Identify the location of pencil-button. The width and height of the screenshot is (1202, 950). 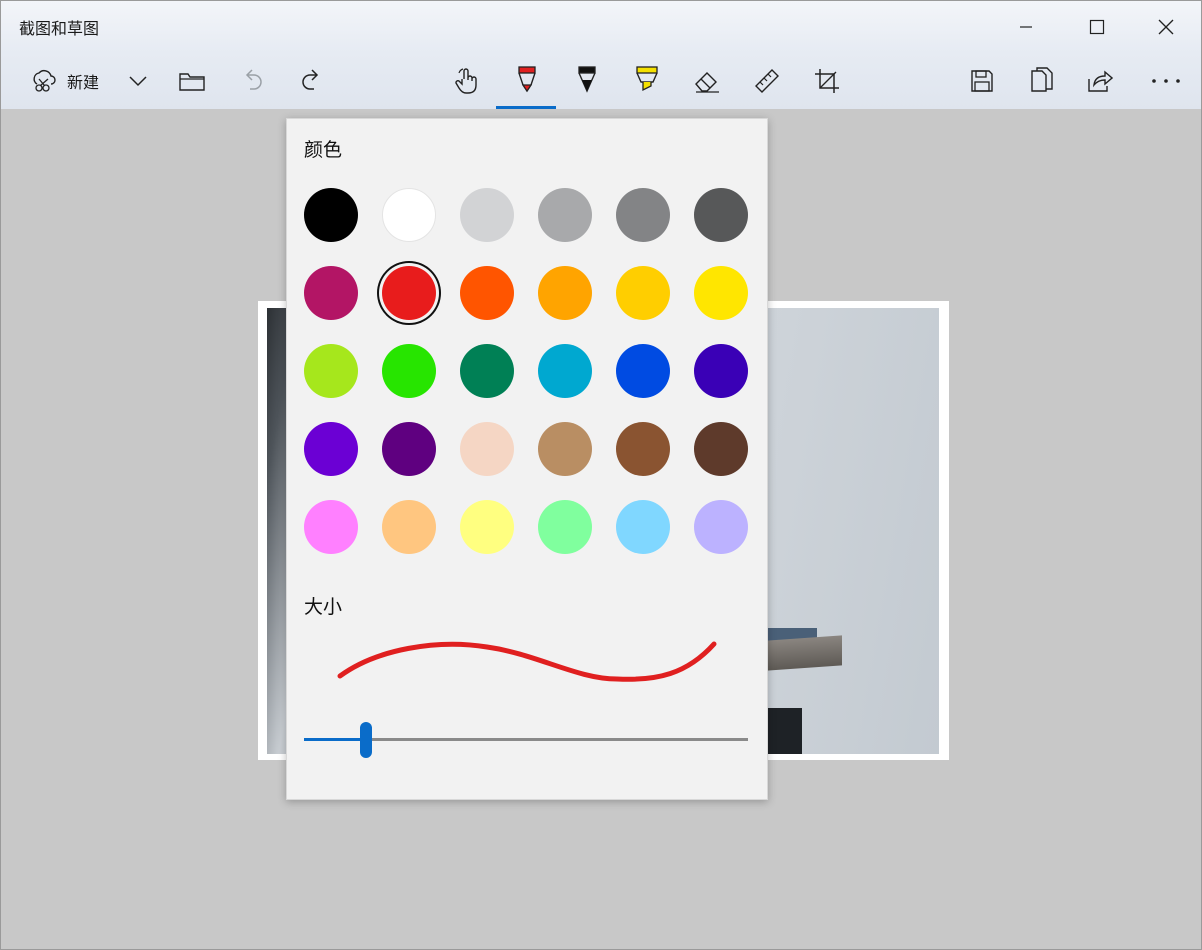
(587, 81).